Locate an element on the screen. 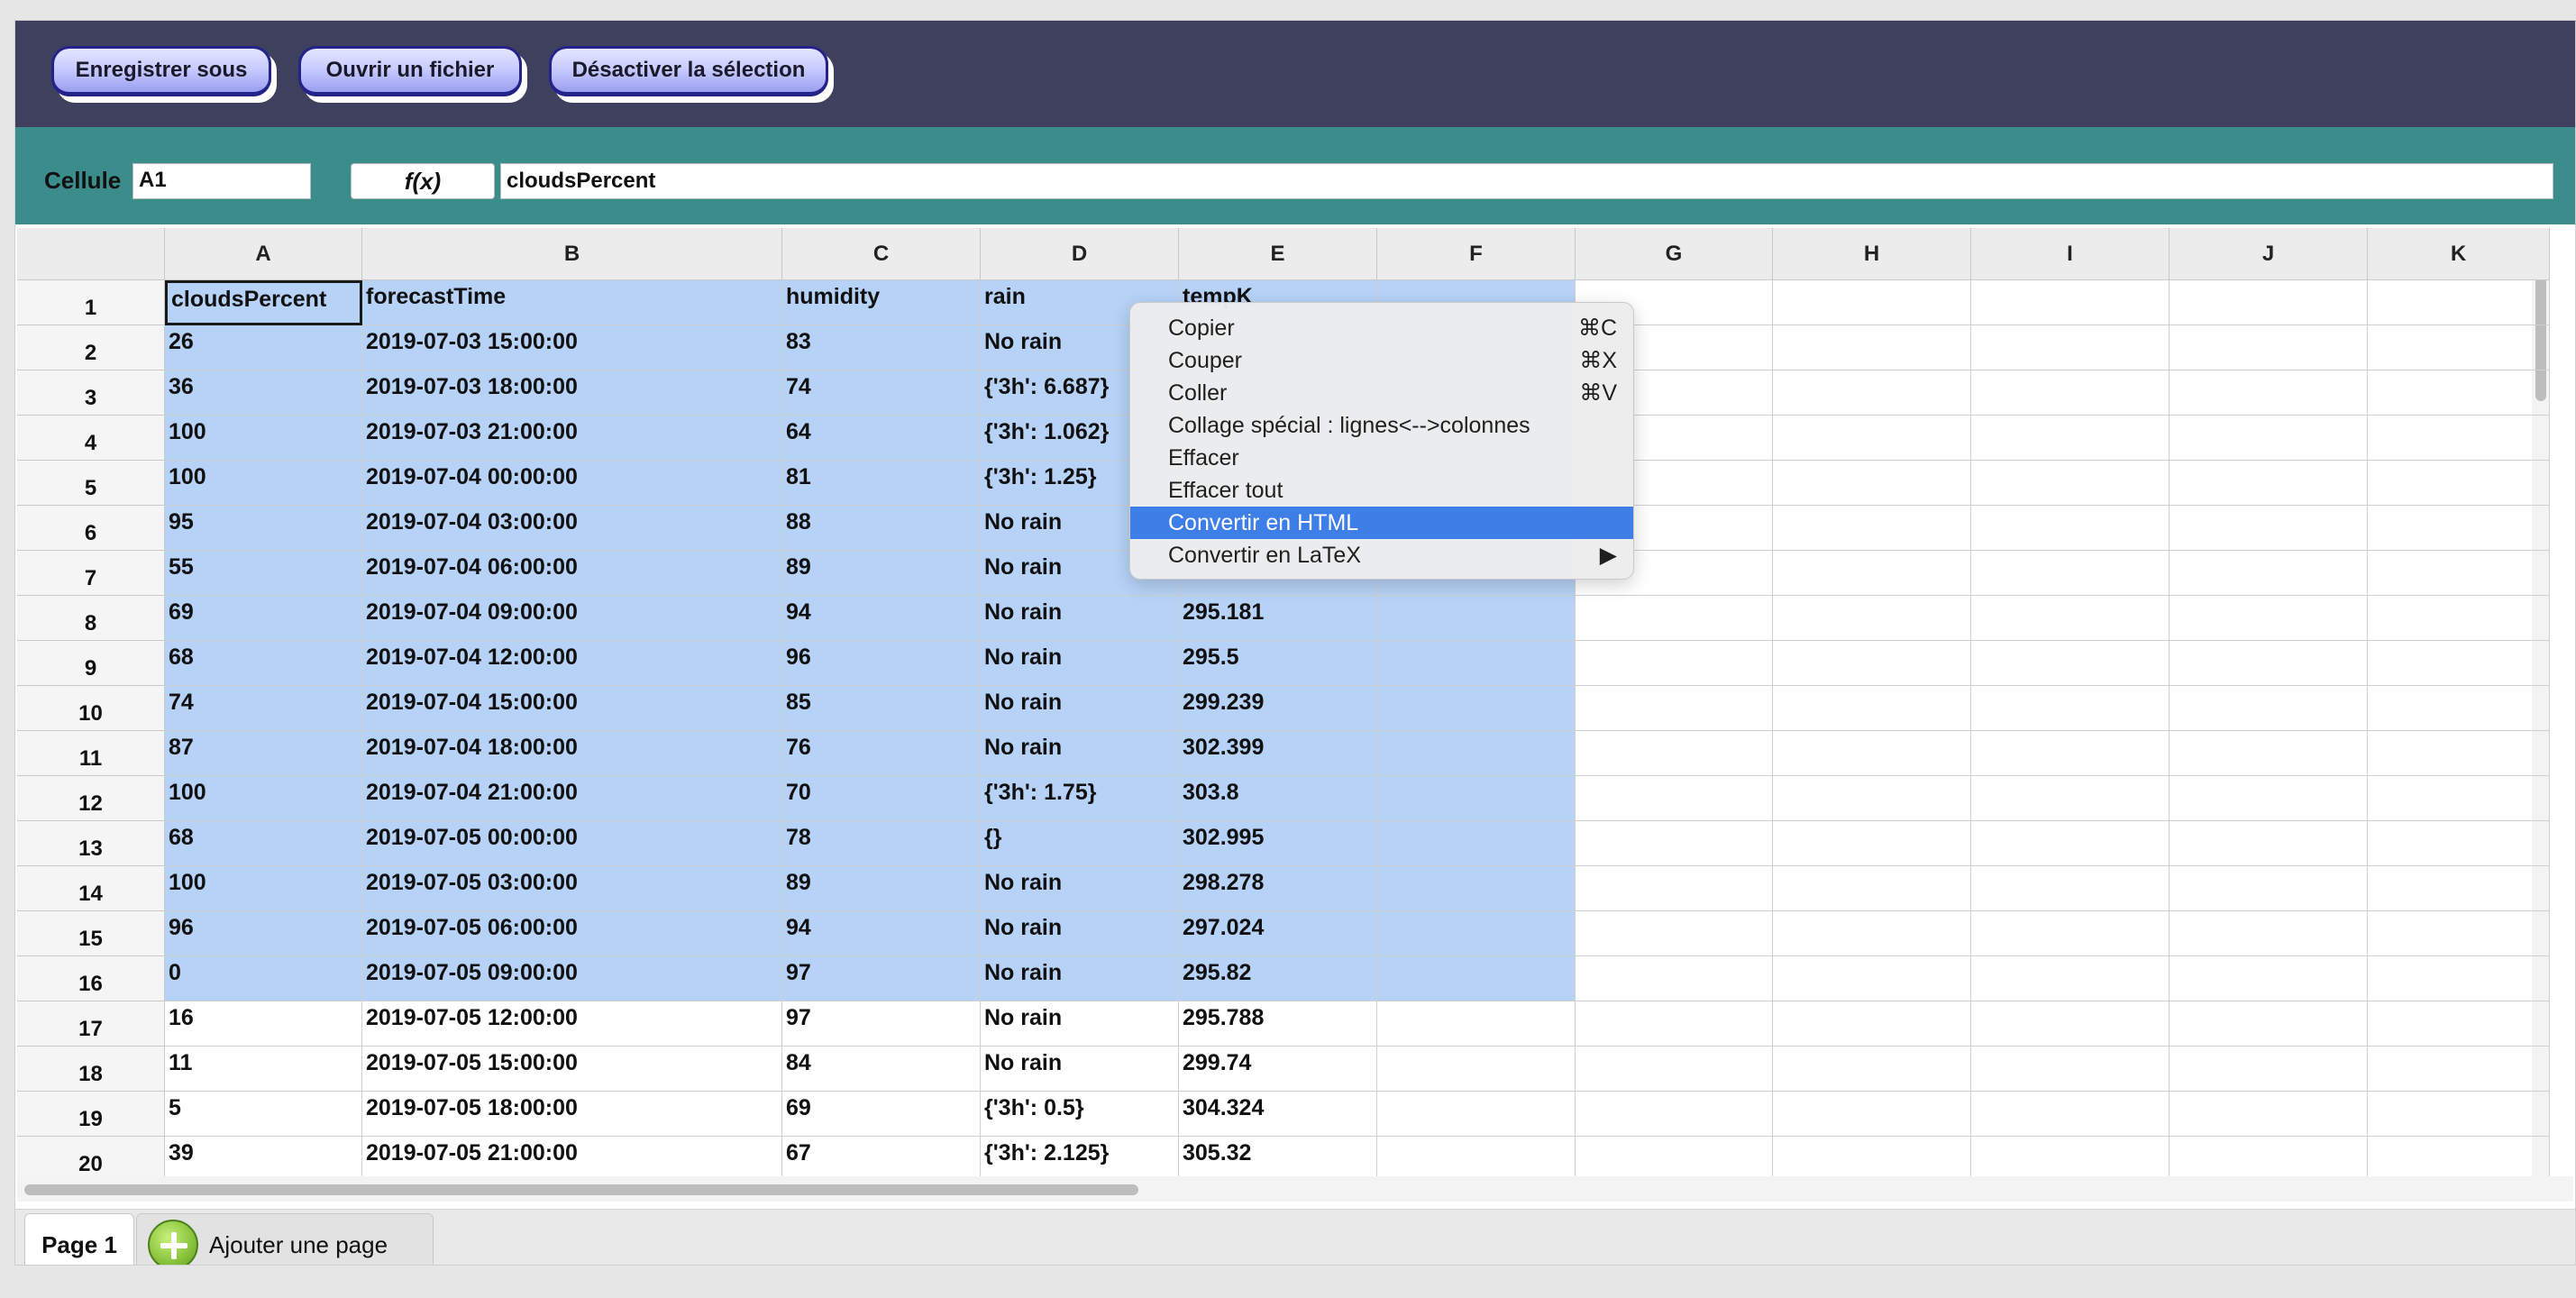 Image resolution: width=2576 pixels, height=1298 pixels. cell-g20 is located at coordinates (1674, 1156).